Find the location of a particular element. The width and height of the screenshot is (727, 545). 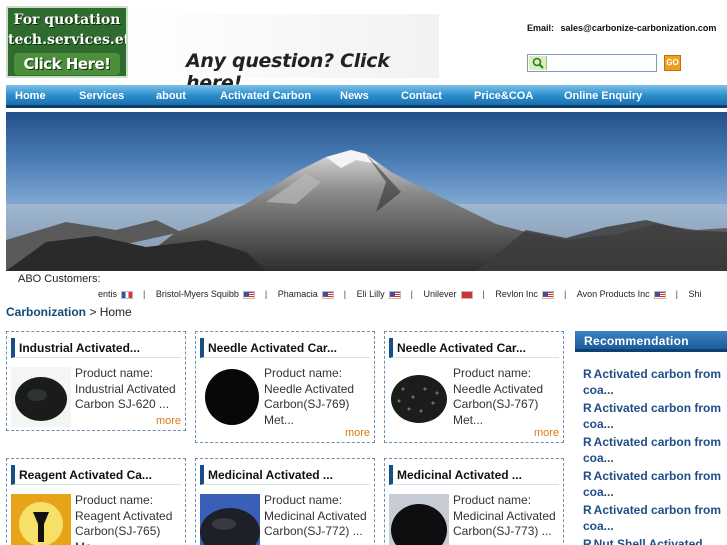

nav-price-coa: Price&COA is located at coordinates (503, 96).